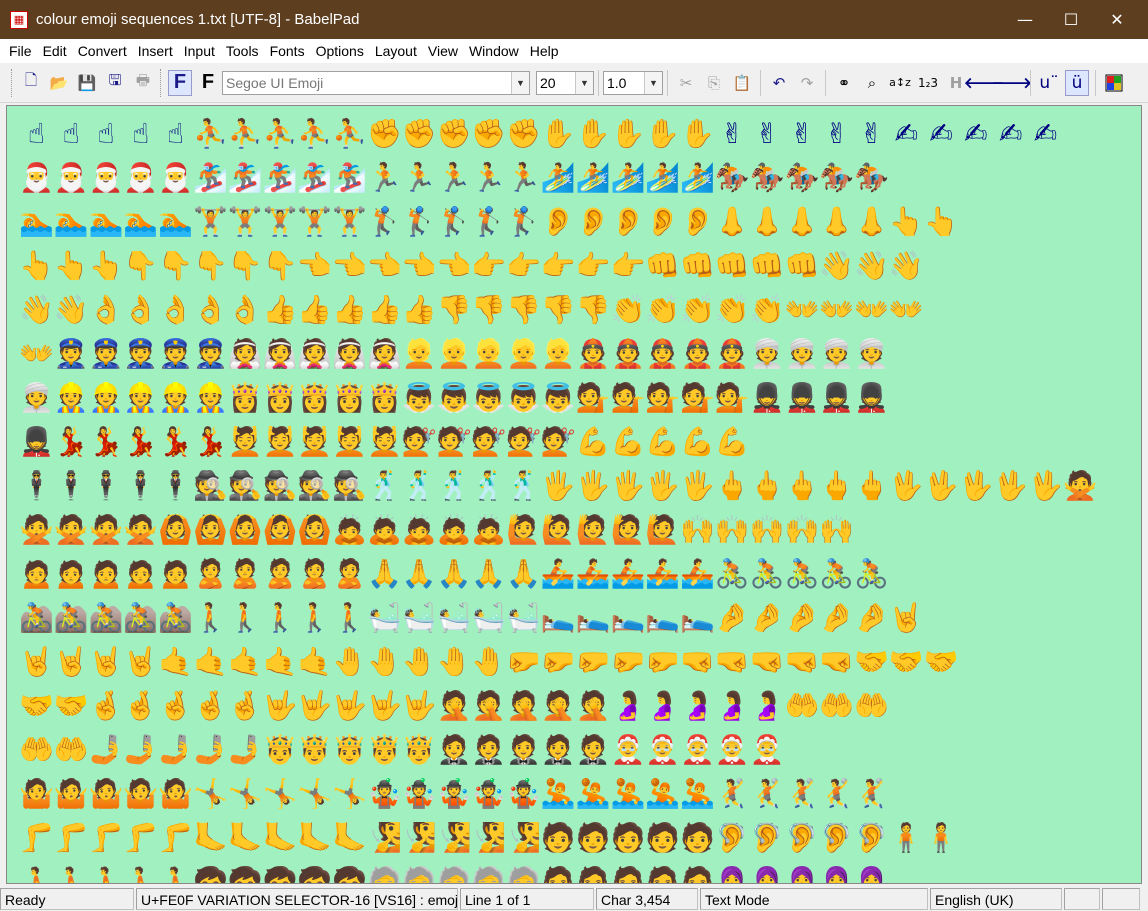 The image size is (1148, 911). I want to click on undo-icon: ↶, so click(779, 83).